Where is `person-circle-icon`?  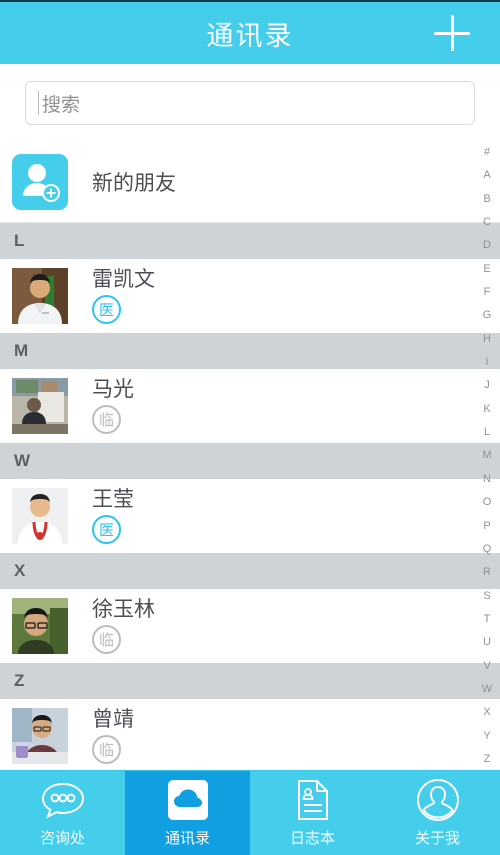
person-circle-icon is located at coordinates (438, 800).